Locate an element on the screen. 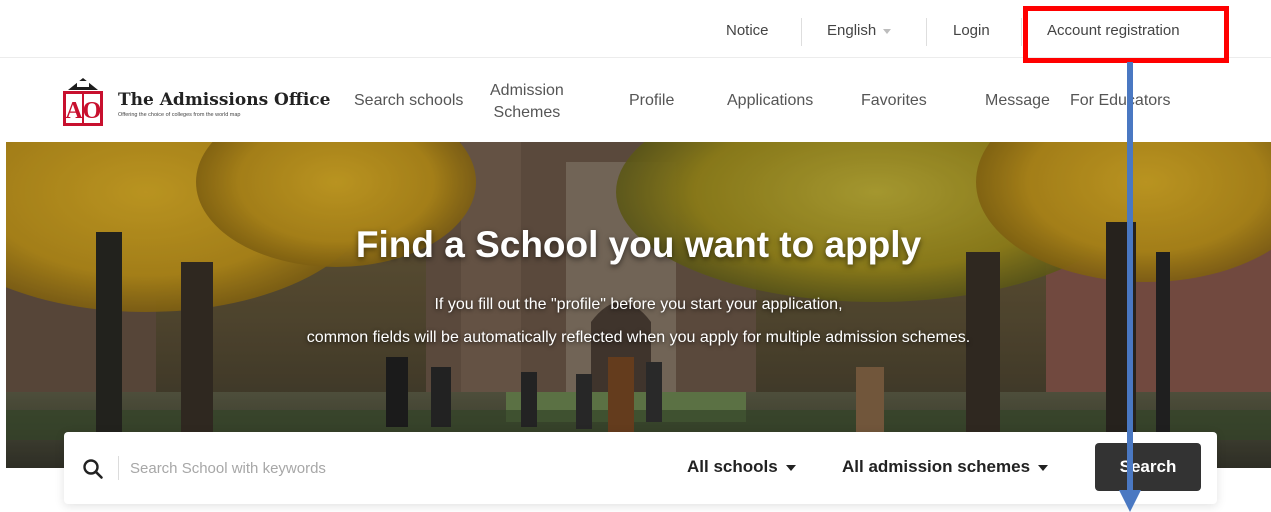 The width and height of the screenshot is (1271, 512). language-label: English is located at coordinates (852, 30).